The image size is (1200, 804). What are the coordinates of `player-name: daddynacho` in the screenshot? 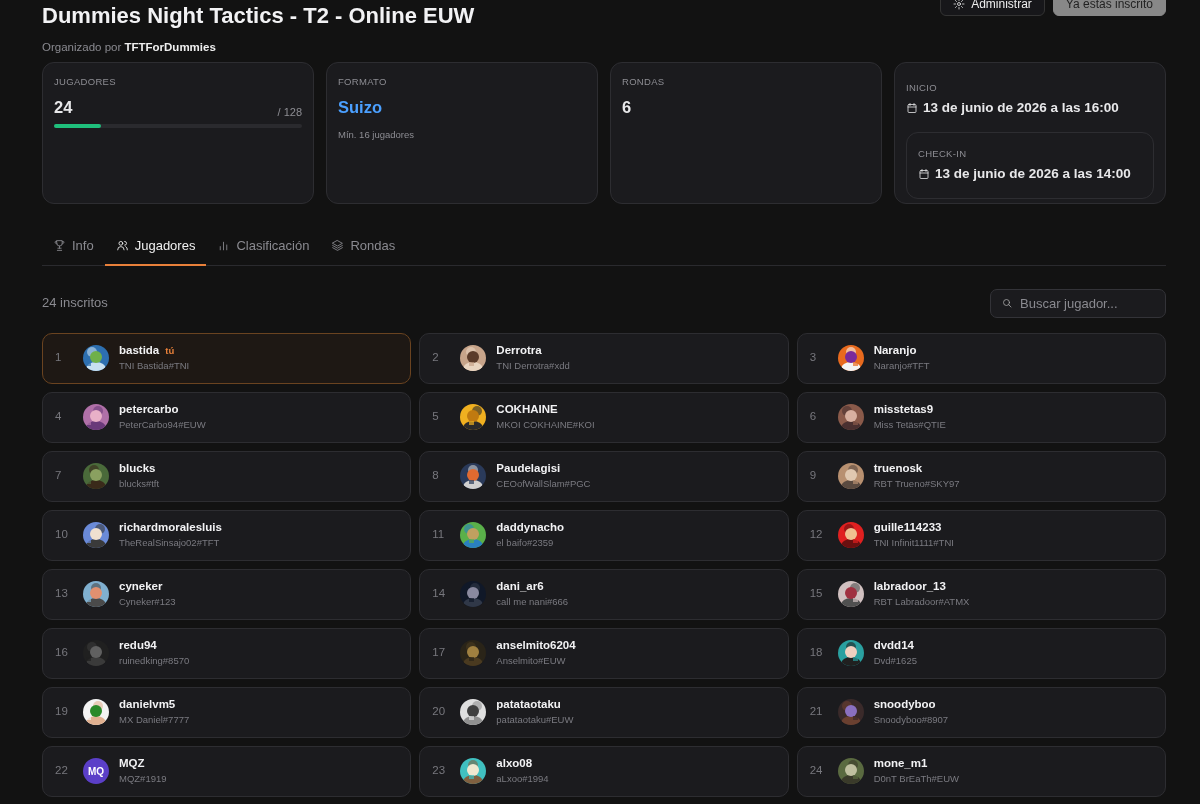 It's located at (530, 527).